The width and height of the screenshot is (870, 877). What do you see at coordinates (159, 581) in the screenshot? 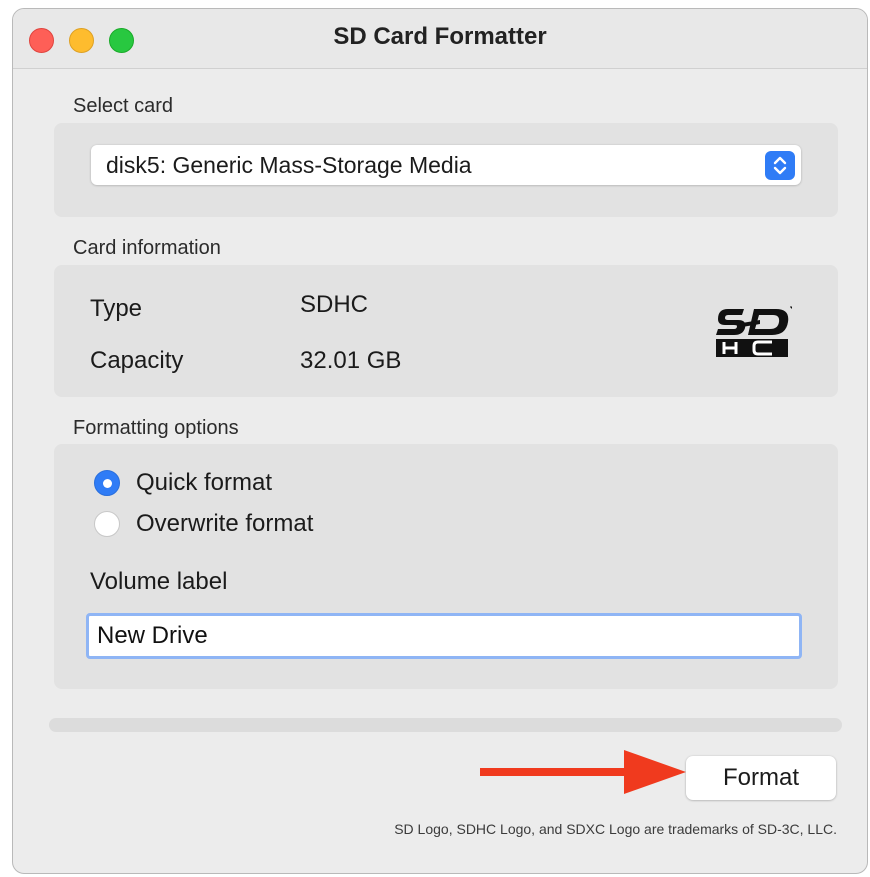
I see `volume-label-title: Volume label` at bounding box center [159, 581].